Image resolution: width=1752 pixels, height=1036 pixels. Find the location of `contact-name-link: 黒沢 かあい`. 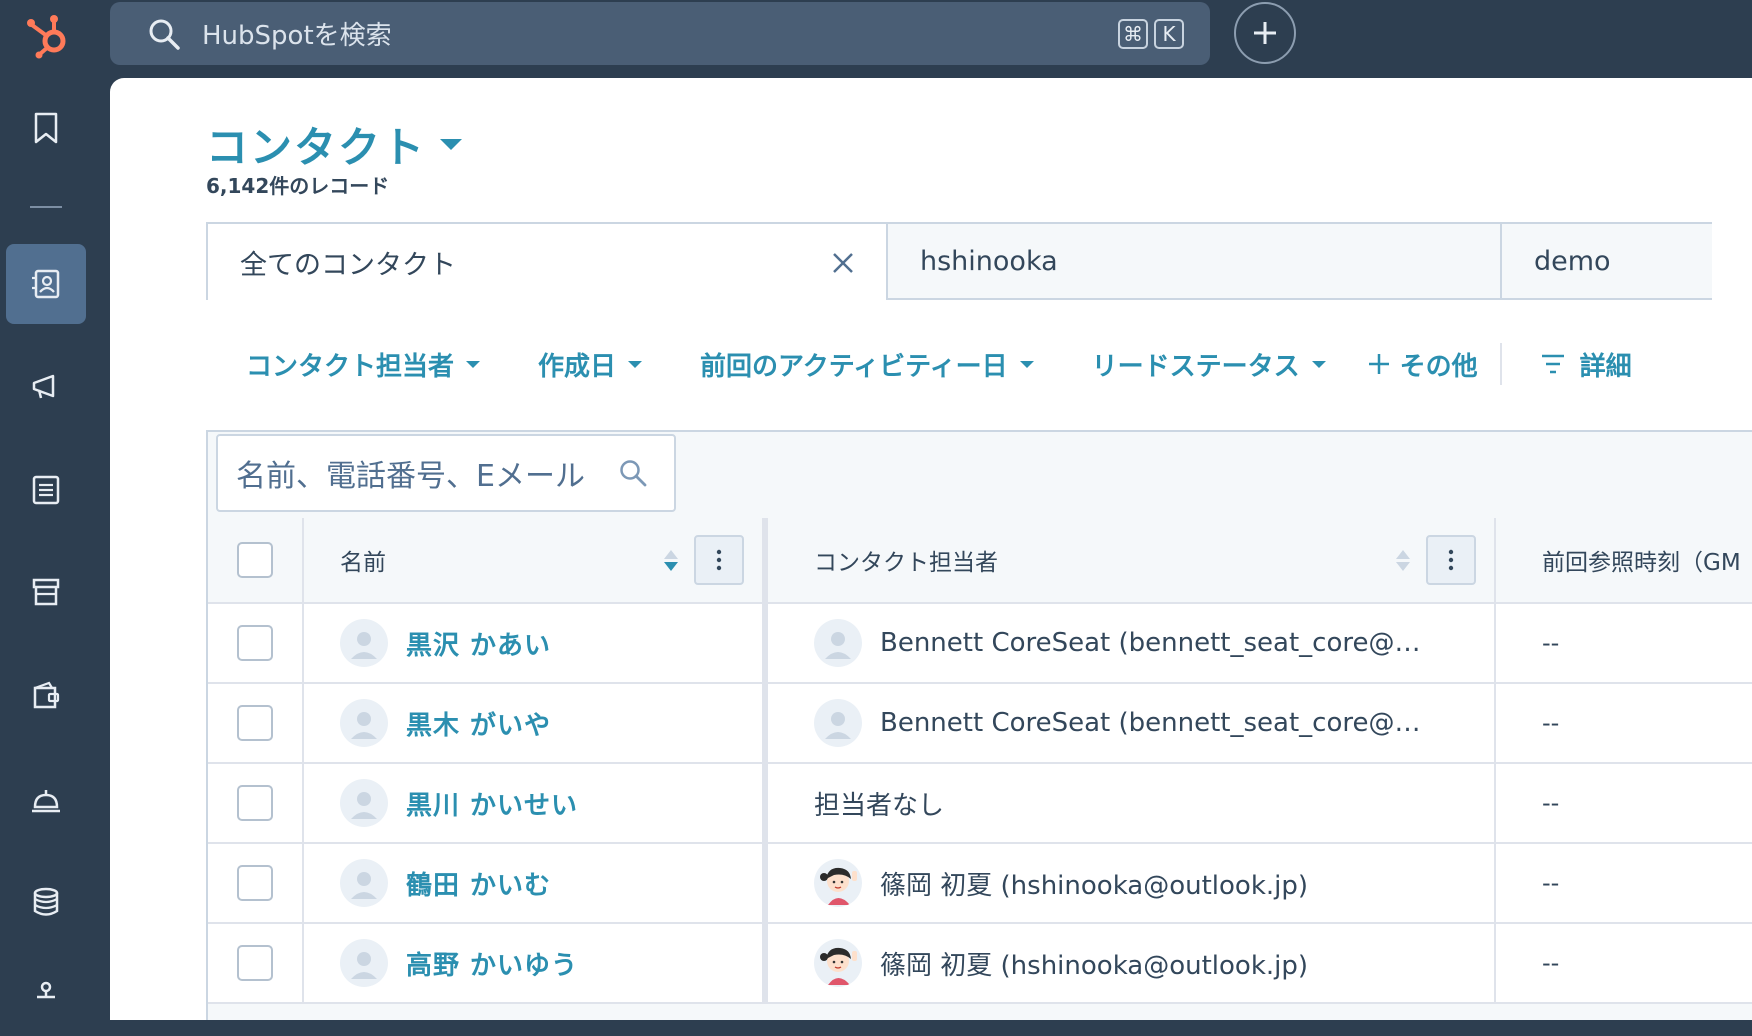

contact-name-link: 黒沢 かあい is located at coordinates (478, 643).